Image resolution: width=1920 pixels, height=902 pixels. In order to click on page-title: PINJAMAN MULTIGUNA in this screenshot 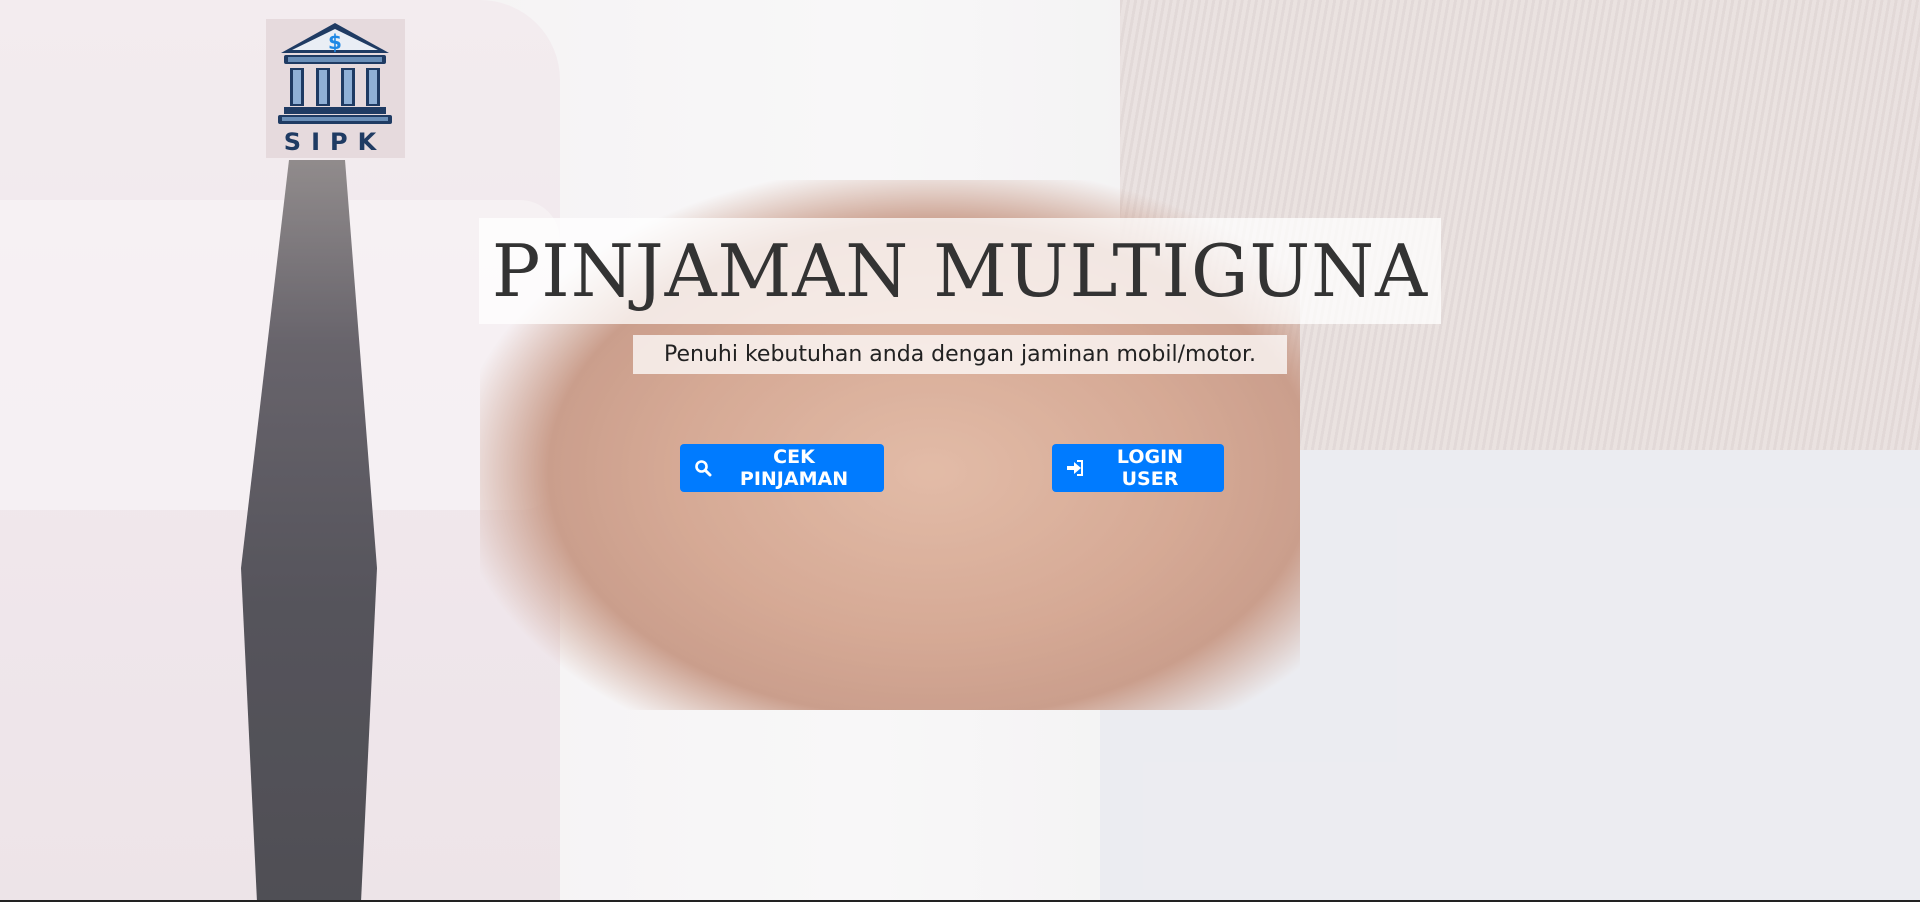, I will do `click(960, 271)`.